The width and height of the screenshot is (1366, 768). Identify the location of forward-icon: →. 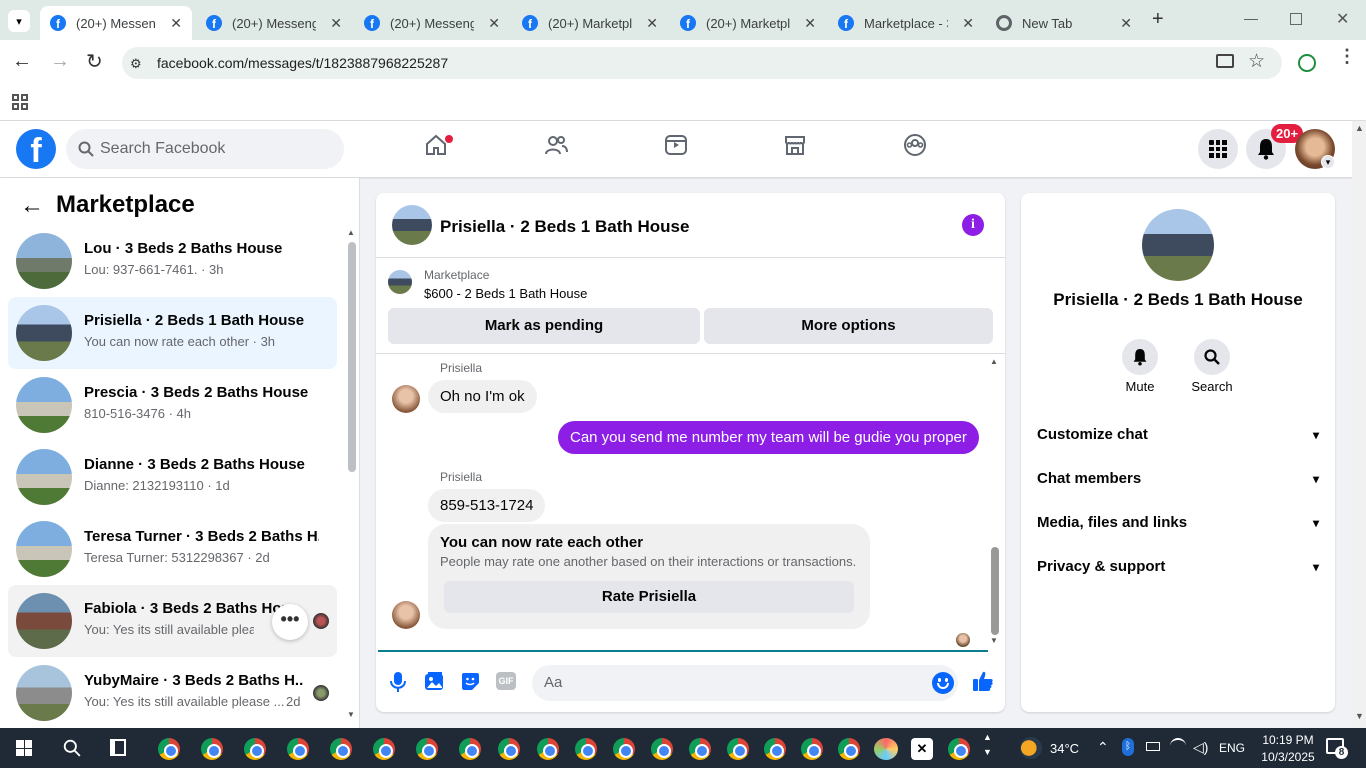
(60, 61).